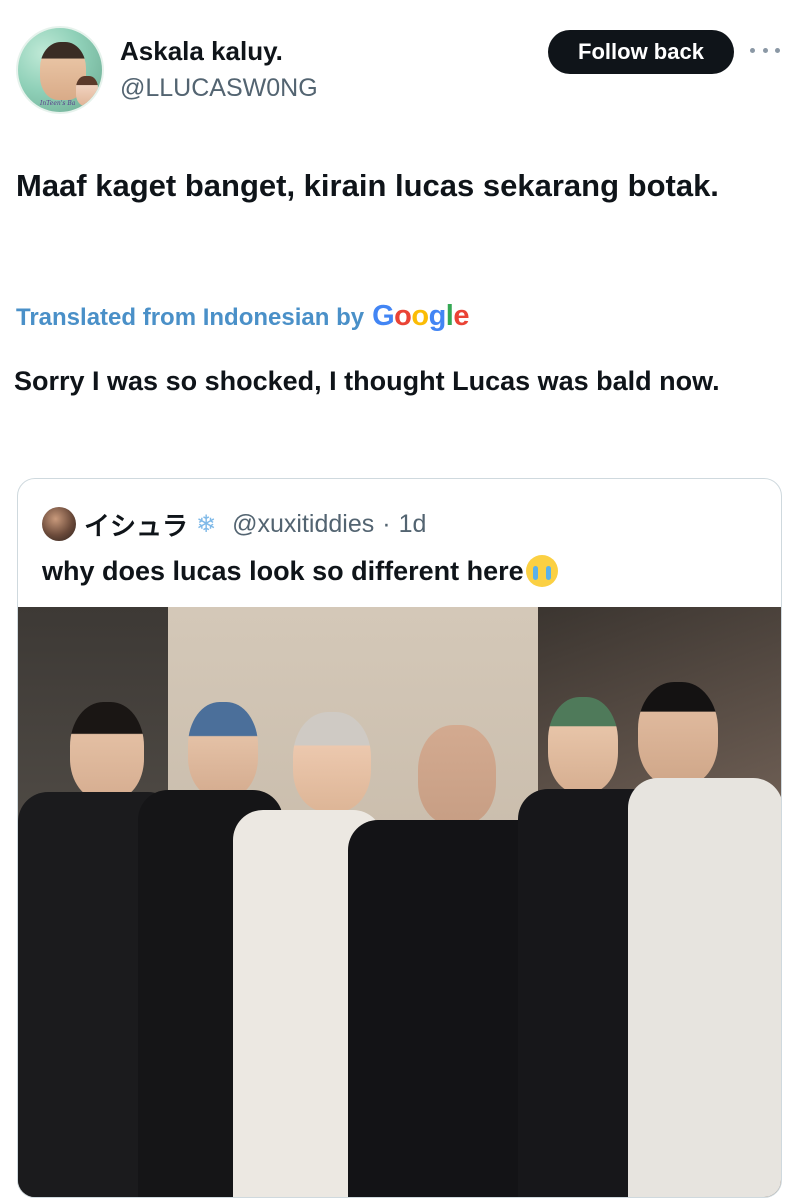 The width and height of the screenshot is (799, 1200). What do you see at coordinates (58, 103) in the screenshot?
I see `avatar-caption: InTeen's Ba` at bounding box center [58, 103].